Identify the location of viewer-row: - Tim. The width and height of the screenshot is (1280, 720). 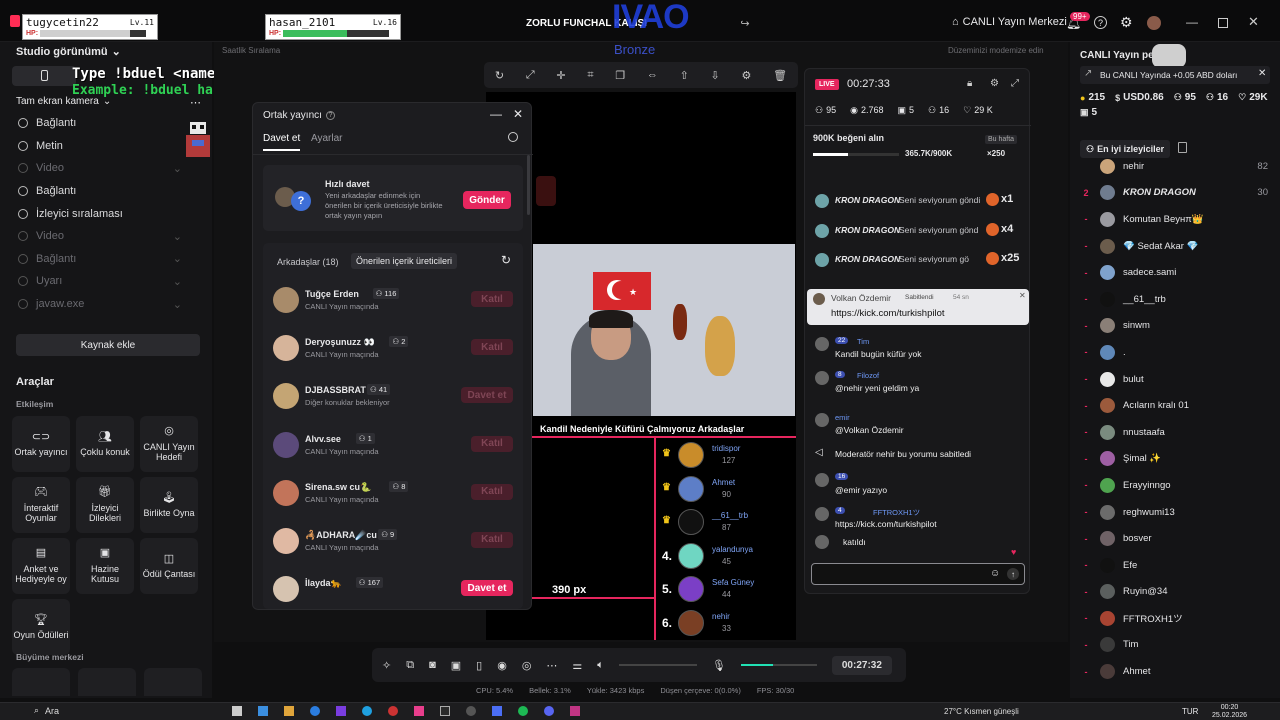
(1180, 645).